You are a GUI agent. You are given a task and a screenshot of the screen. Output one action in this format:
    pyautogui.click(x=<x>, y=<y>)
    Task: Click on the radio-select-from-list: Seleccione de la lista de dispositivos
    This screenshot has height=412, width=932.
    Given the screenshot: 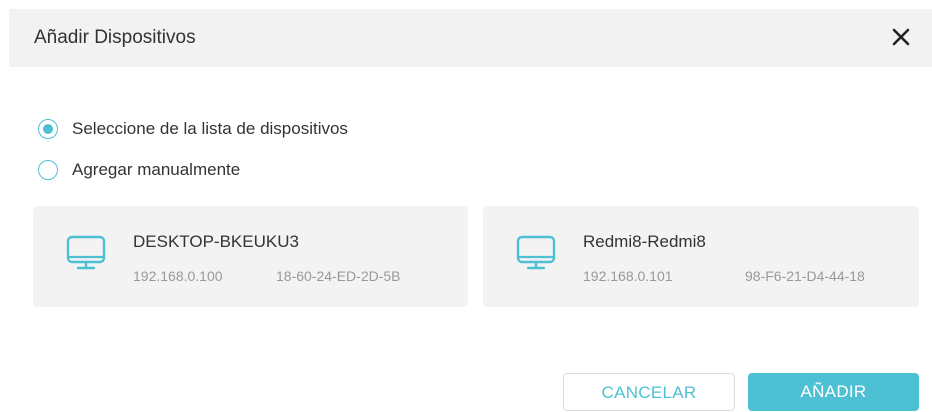 What is the action you would take?
    pyautogui.click(x=193, y=129)
    